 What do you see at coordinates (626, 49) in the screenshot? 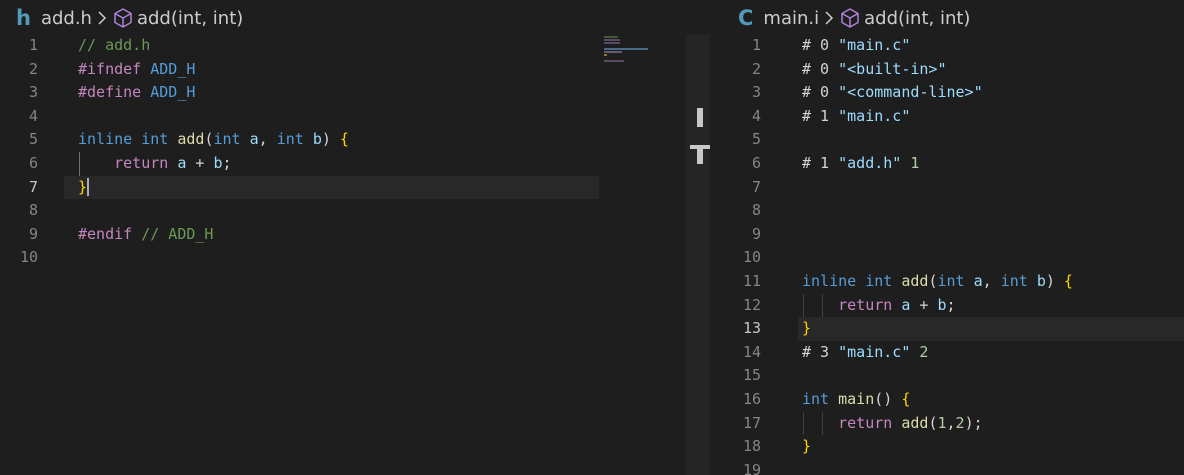
I see `minimap` at bounding box center [626, 49].